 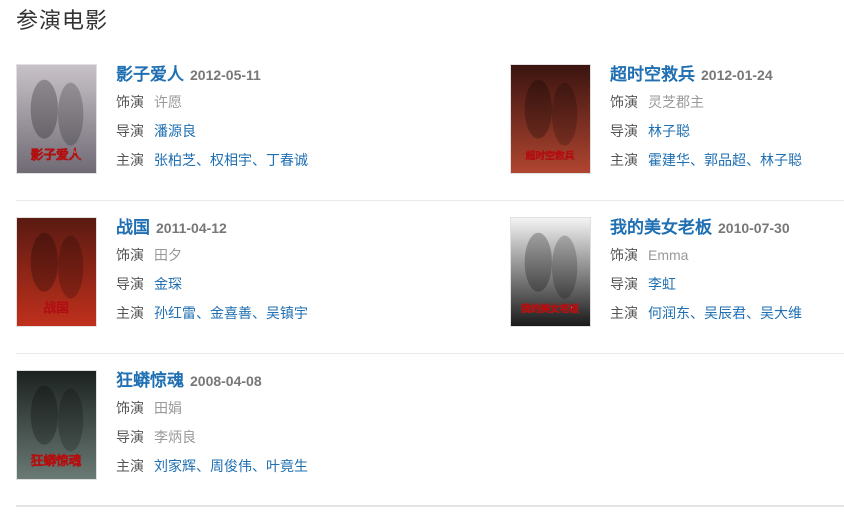 What do you see at coordinates (266, 284) in the screenshot?
I see `director-line: 导演 金琛` at bounding box center [266, 284].